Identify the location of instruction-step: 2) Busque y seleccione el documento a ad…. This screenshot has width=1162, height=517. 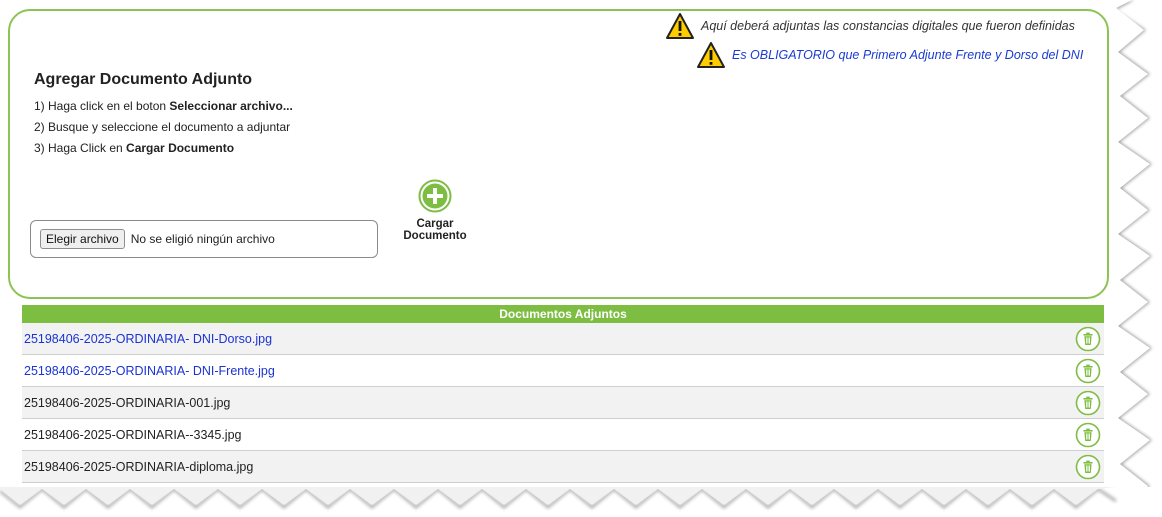
(162, 127).